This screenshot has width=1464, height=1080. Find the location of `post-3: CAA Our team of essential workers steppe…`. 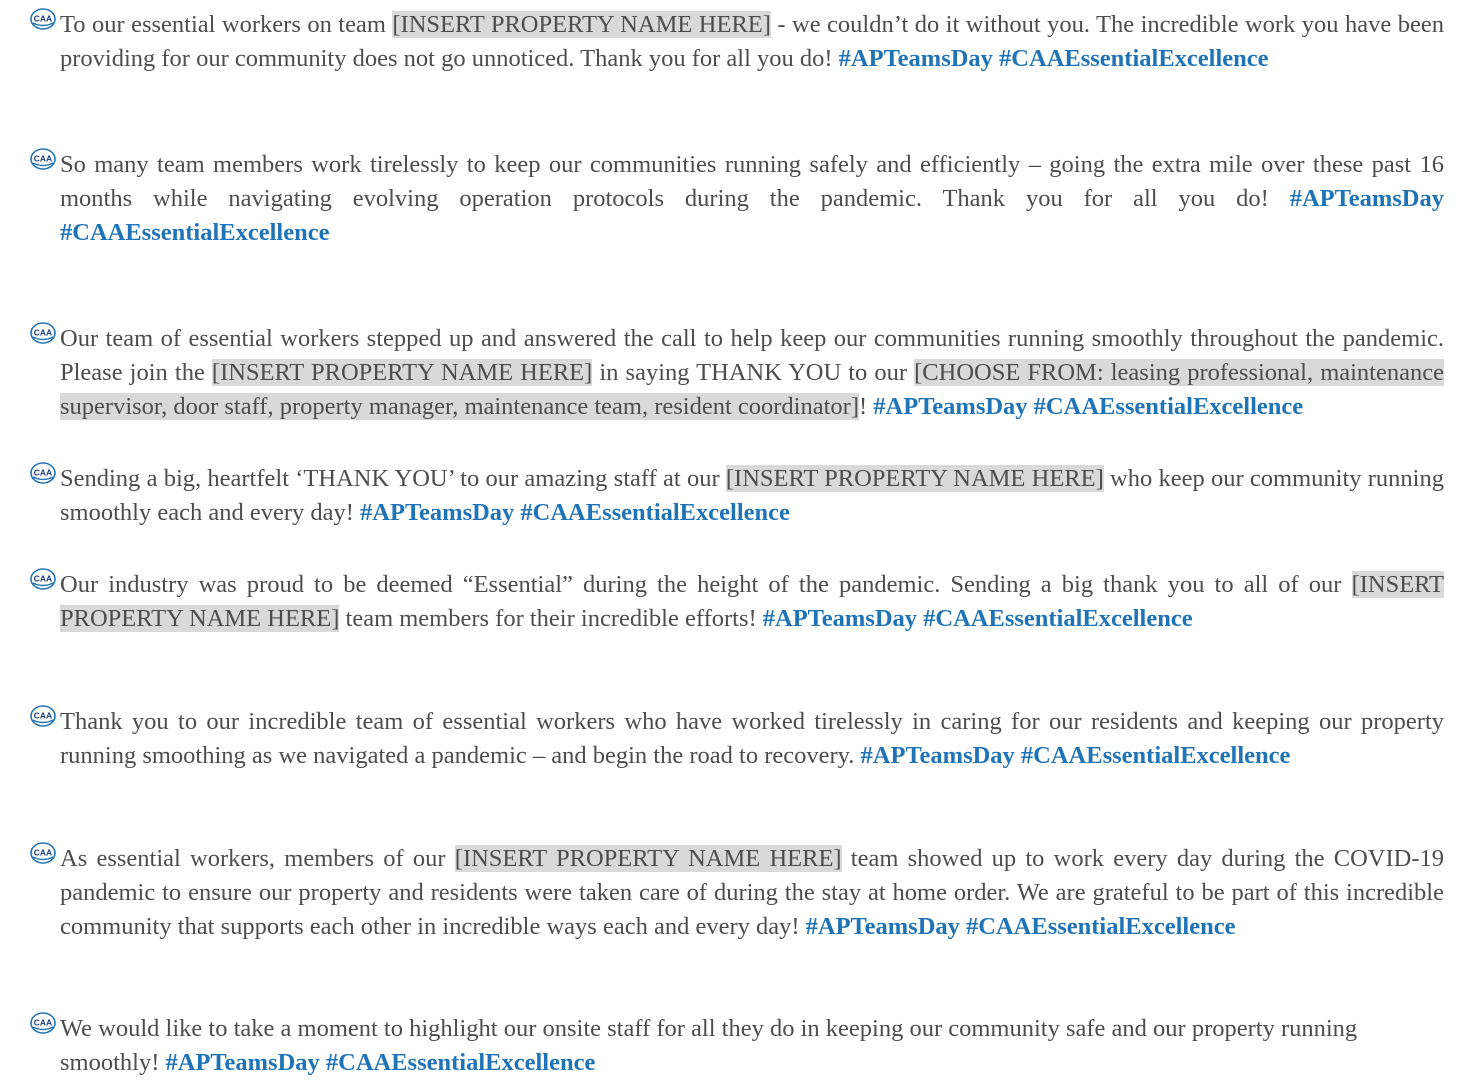

post-3: CAA Our team of essential workers steppe… is located at coordinates (737, 373).